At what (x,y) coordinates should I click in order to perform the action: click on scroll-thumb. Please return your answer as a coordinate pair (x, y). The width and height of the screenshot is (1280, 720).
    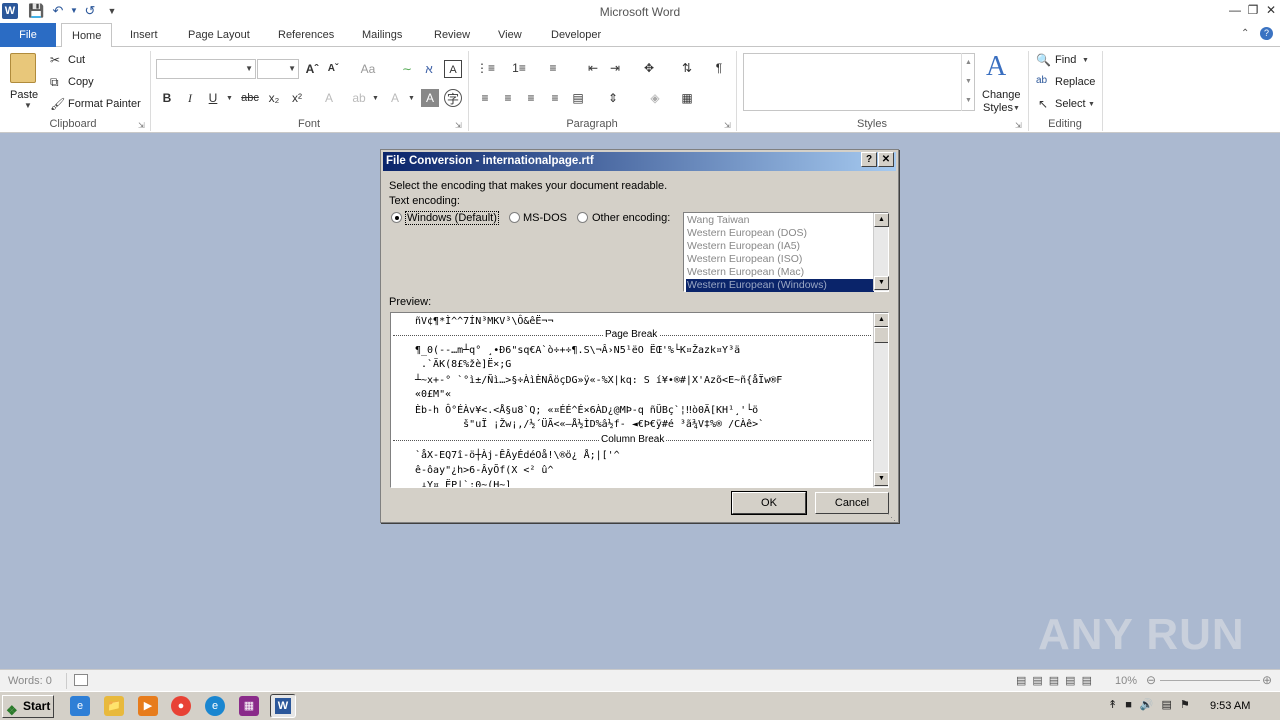
    Looking at the image, I should click on (881, 335).